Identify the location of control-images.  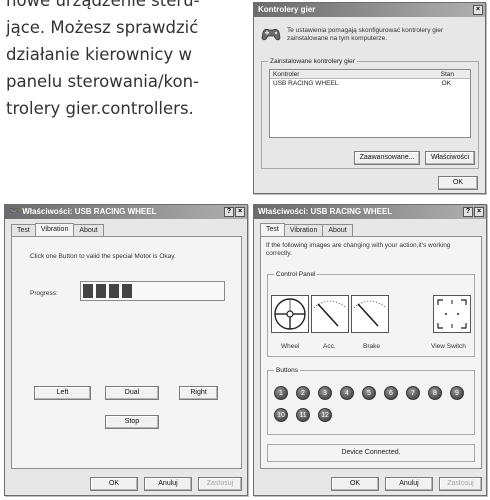
(371, 315).